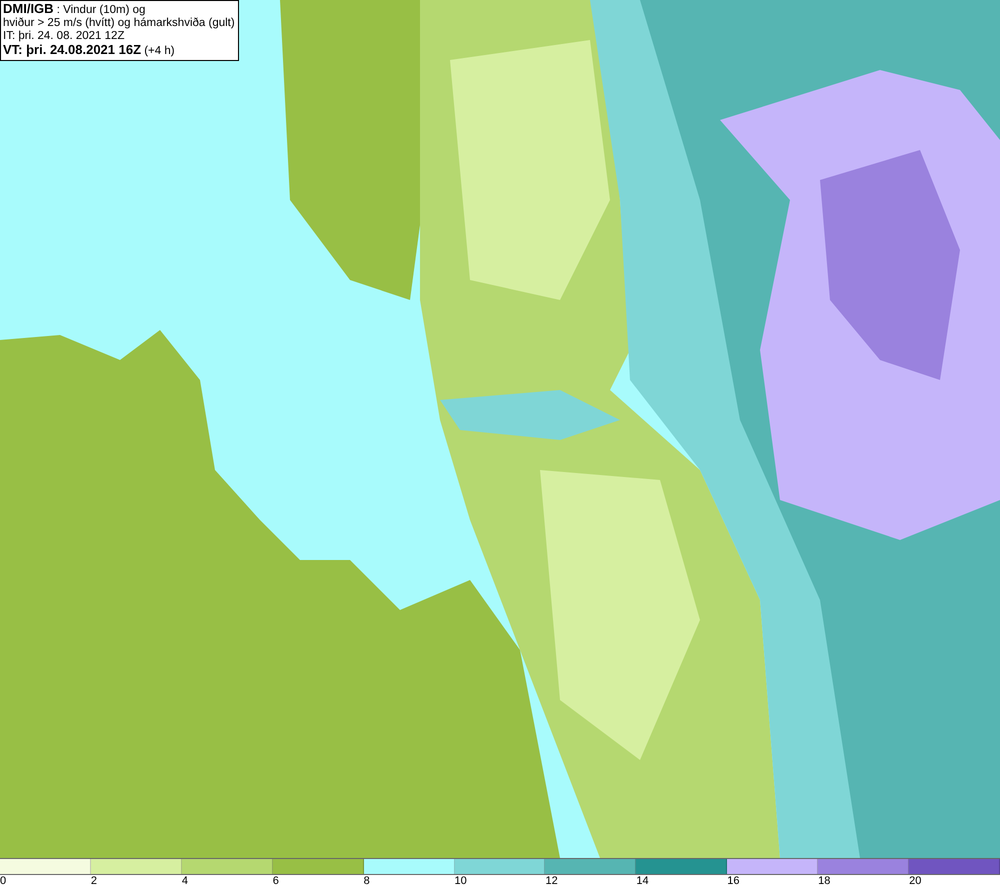 The width and height of the screenshot is (1000, 887). Describe the element at coordinates (642, 881) in the screenshot. I see `tick-label: 14` at that location.